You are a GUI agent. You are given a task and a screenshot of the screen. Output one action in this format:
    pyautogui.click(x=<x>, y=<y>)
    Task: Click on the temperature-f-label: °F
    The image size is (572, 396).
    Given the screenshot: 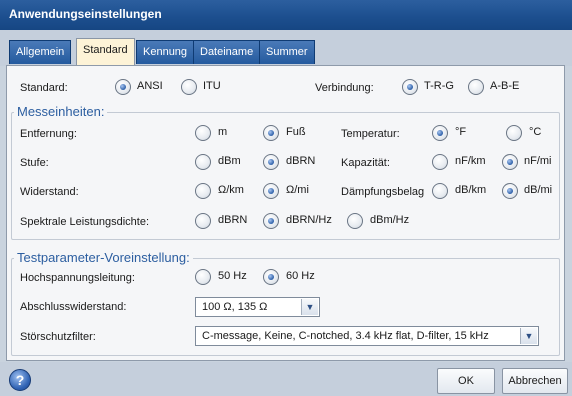 What is the action you would take?
    pyautogui.click(x=461, y=132)
    